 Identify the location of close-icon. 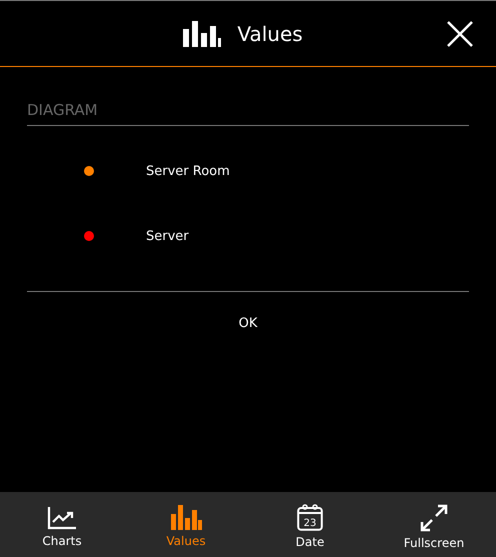
(460, 34).